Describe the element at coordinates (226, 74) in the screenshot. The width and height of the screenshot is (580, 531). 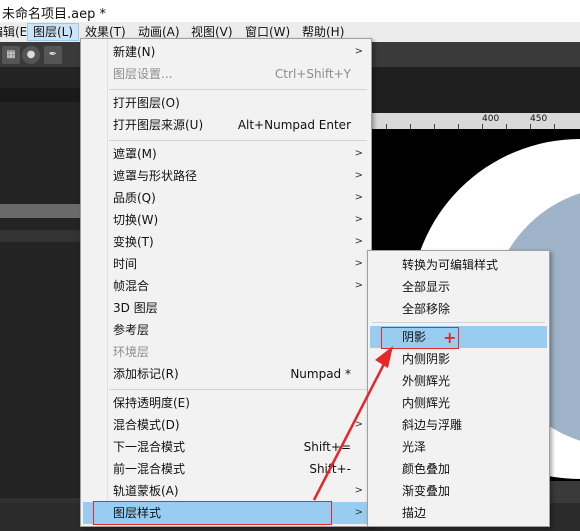
I see `menu-item-layer-settings: 图层设置... Ctrl+Shift+Y` at that location.